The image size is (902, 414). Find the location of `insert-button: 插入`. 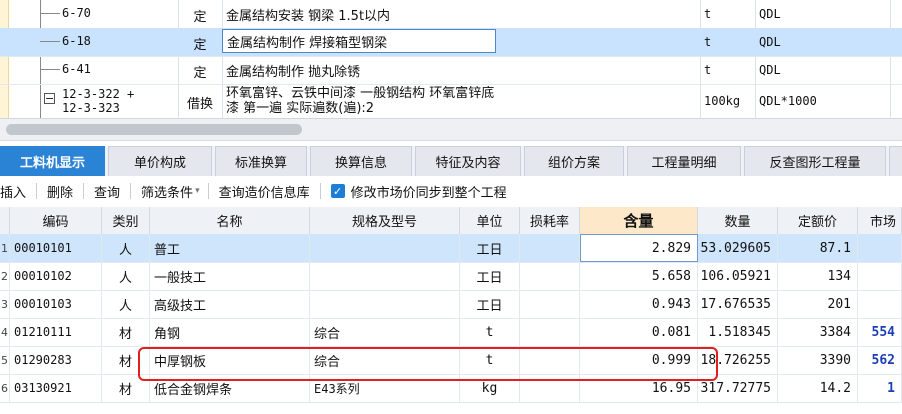

insert-button: 插入 is located at coordinates (13, 191).